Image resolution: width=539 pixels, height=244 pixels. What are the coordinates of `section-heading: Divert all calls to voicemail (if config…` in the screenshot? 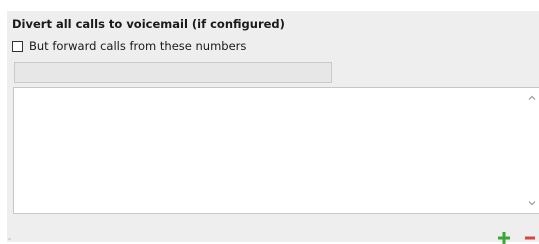 It's located at (148, 24).